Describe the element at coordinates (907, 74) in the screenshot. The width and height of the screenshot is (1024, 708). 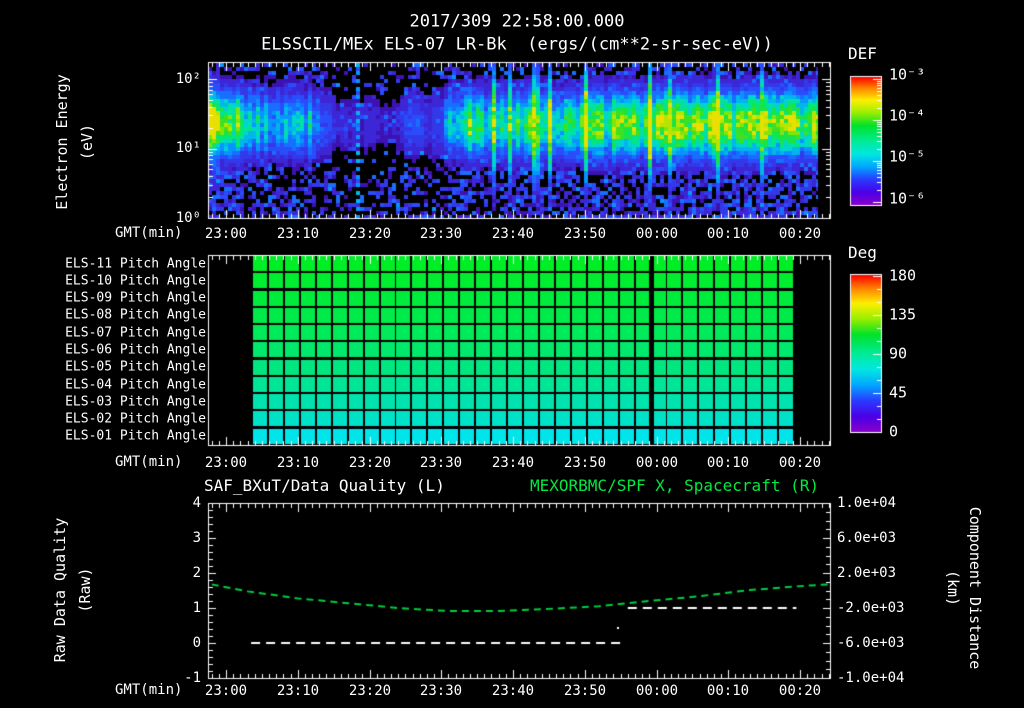
I see `def-colorbar-tick-0: 10⁻³` at that location.